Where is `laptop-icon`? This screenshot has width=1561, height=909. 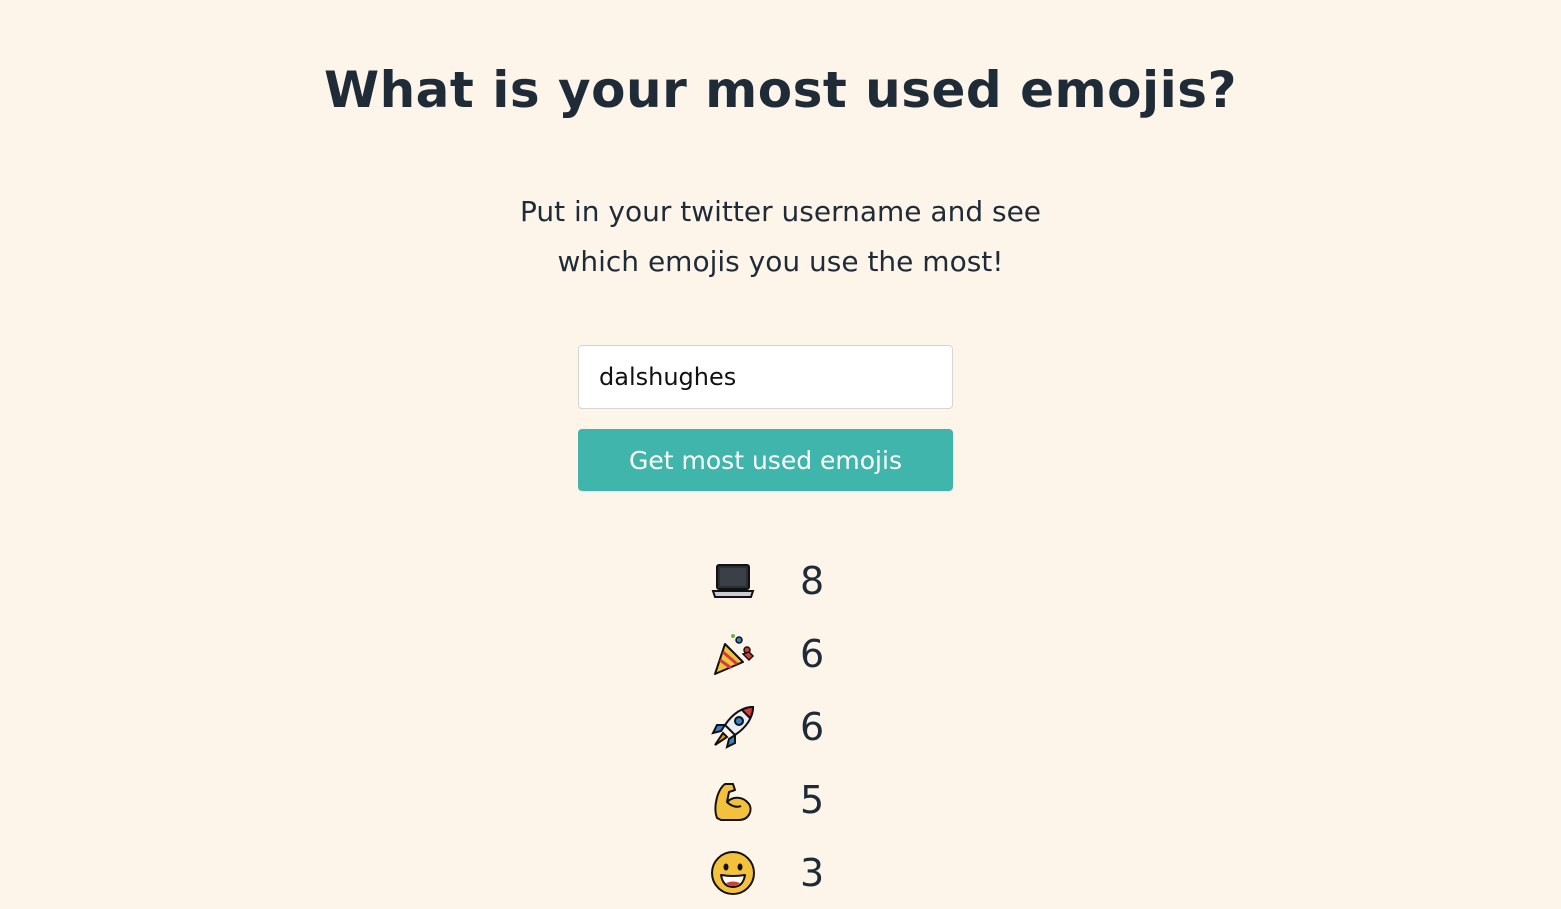 laptop-icon is located at coordinates (733, 581).